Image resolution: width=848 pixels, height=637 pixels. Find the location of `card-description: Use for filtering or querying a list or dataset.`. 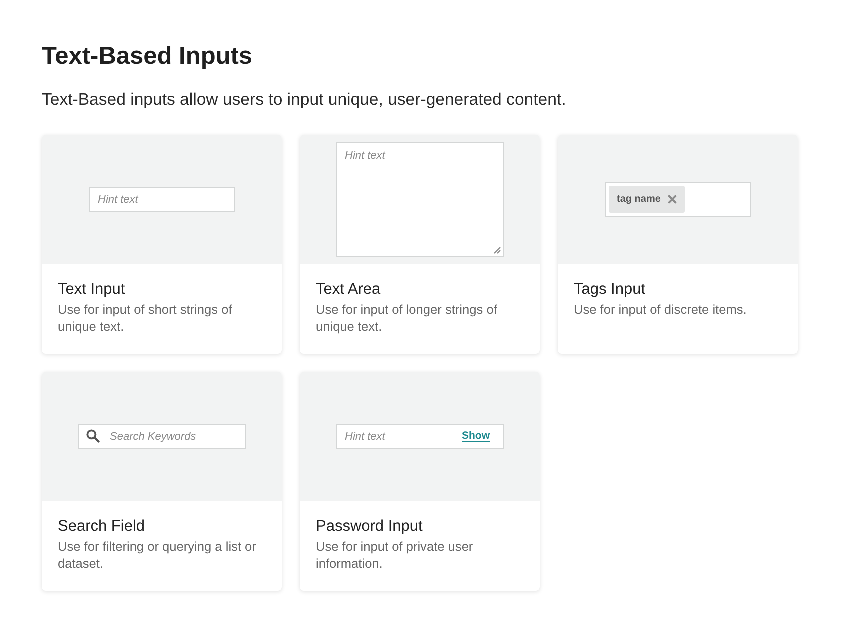

card-description: Use for filtering or querying a list or dataset. is located at coordinates (158, 555).